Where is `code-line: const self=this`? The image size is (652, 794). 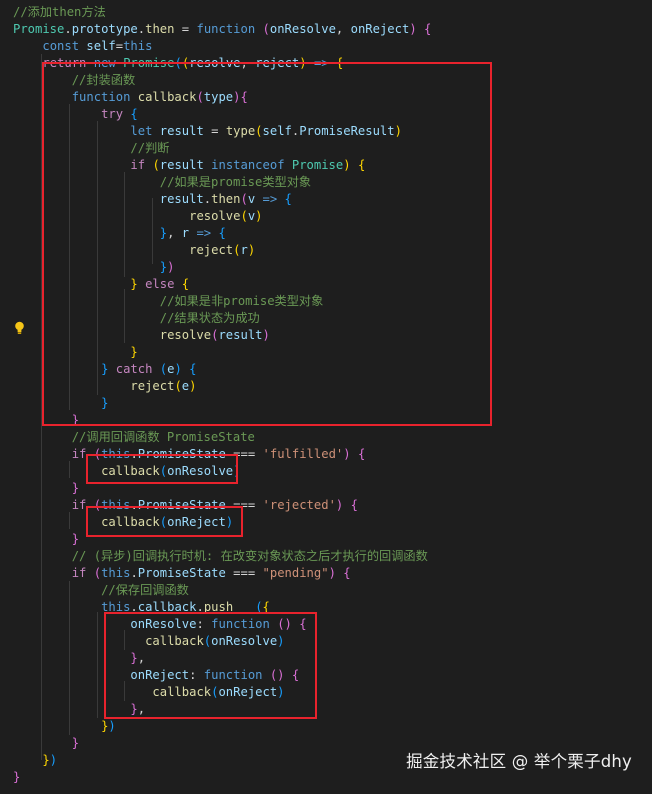
code-line: const self=this is located at coordinates (82, 46).